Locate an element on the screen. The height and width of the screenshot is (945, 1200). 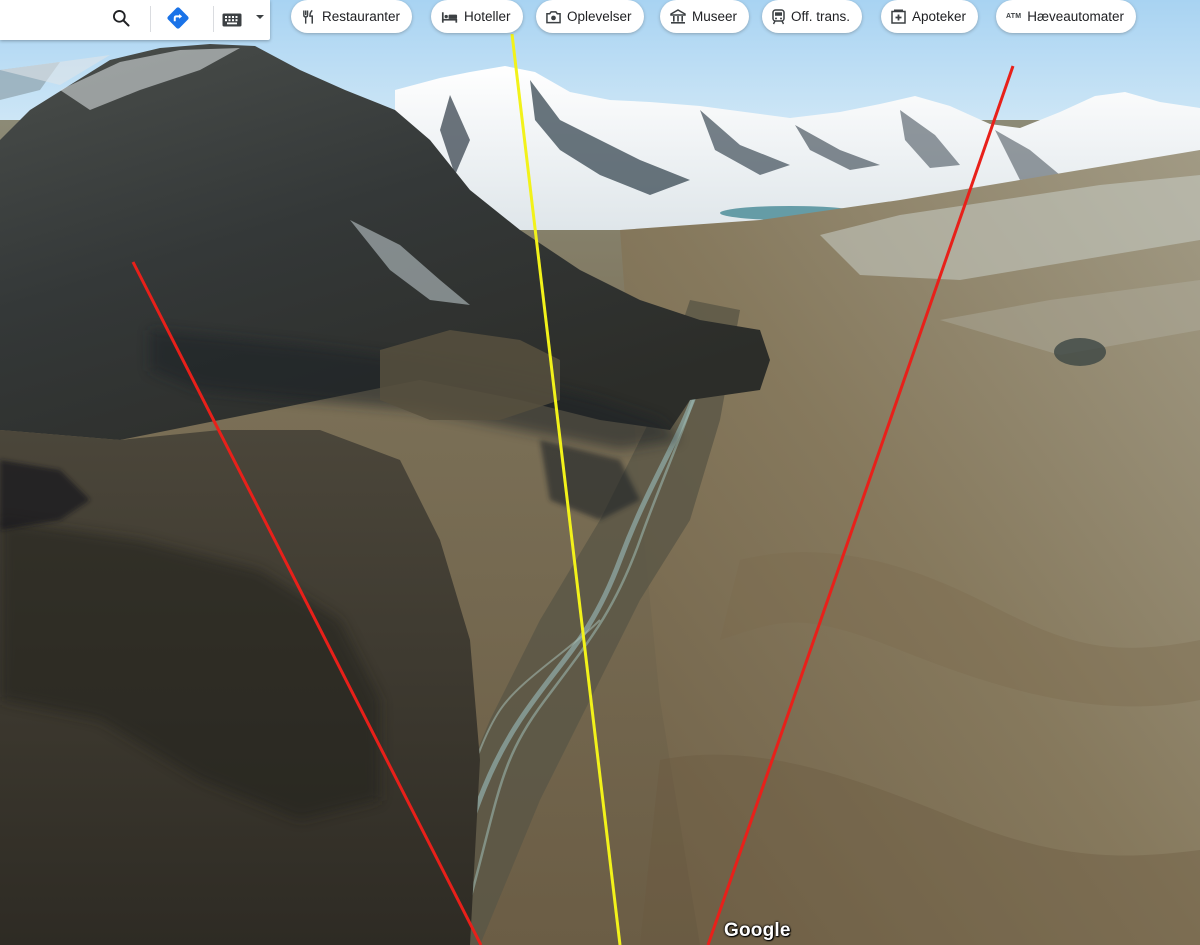
chip-restaurants: Restauranter is located at coordinates (352, 16).